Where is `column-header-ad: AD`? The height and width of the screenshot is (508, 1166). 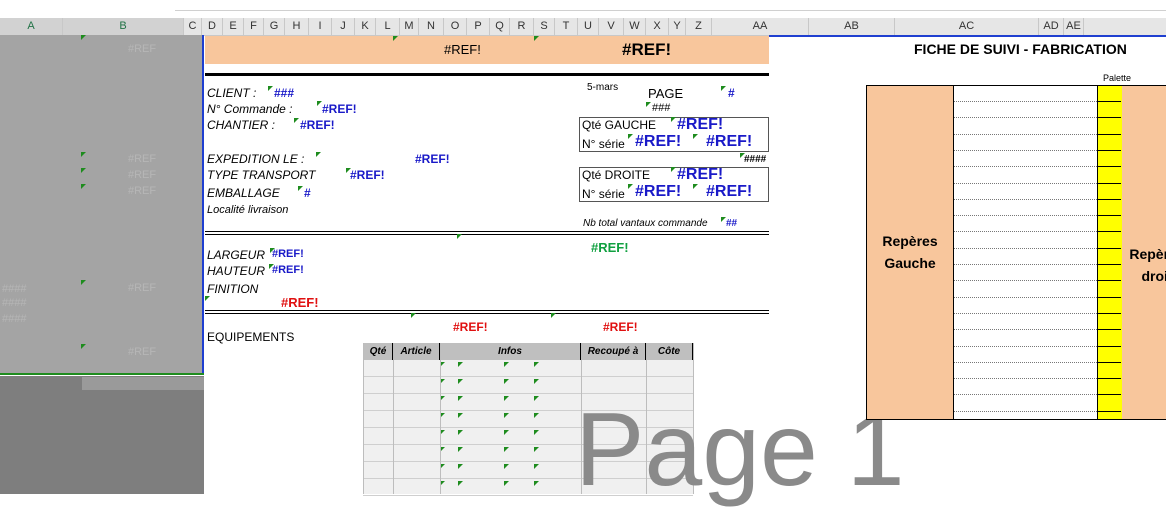 column-header-ad: AD is located at coordinates (1051, 26).